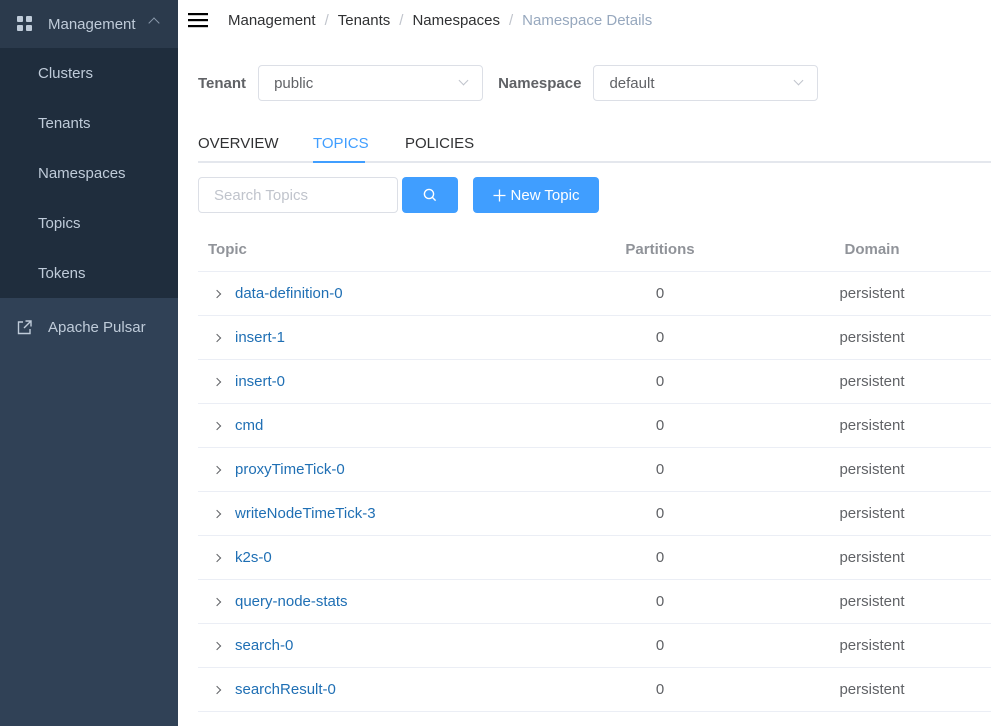  I want to click on topic-cell: data-definition-0, so click(375, 293).